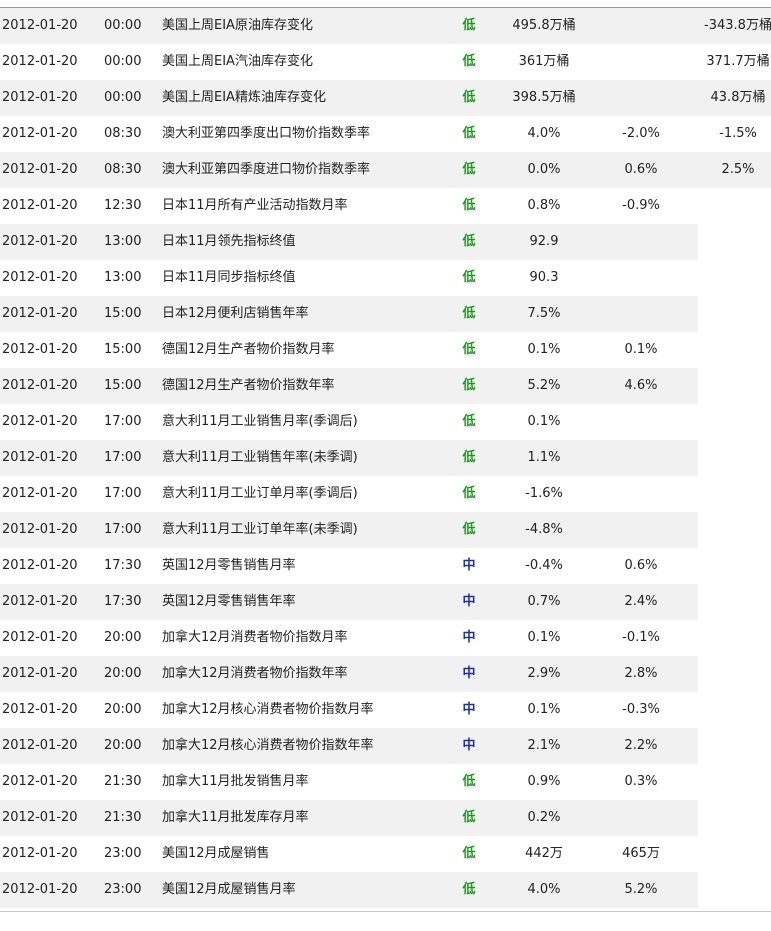  Describe the element at coordinates (216, 853) in the screenshot. I see `event-name: 美国12月成屋销售` at that location.